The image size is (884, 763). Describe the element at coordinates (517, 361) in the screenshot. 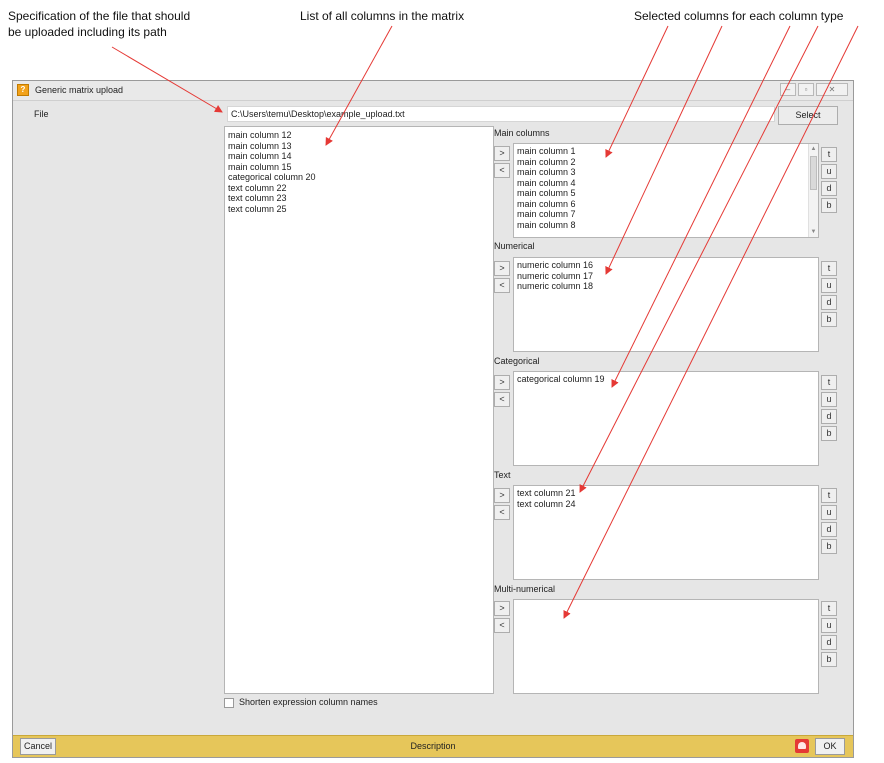

I see `group-label-categorical: Categorical` at that location.